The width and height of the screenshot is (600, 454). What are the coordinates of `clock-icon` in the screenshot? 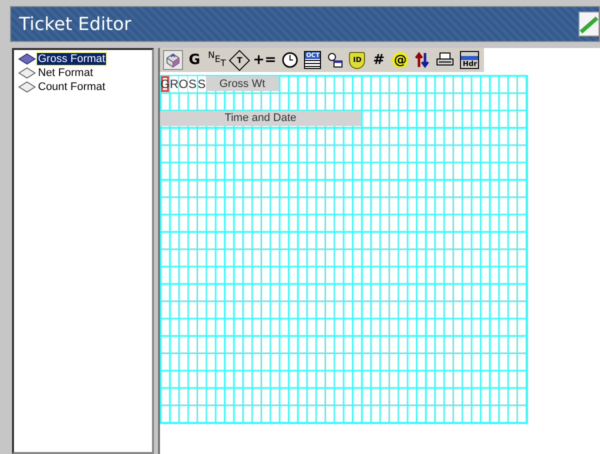 It's located at (290, 60).